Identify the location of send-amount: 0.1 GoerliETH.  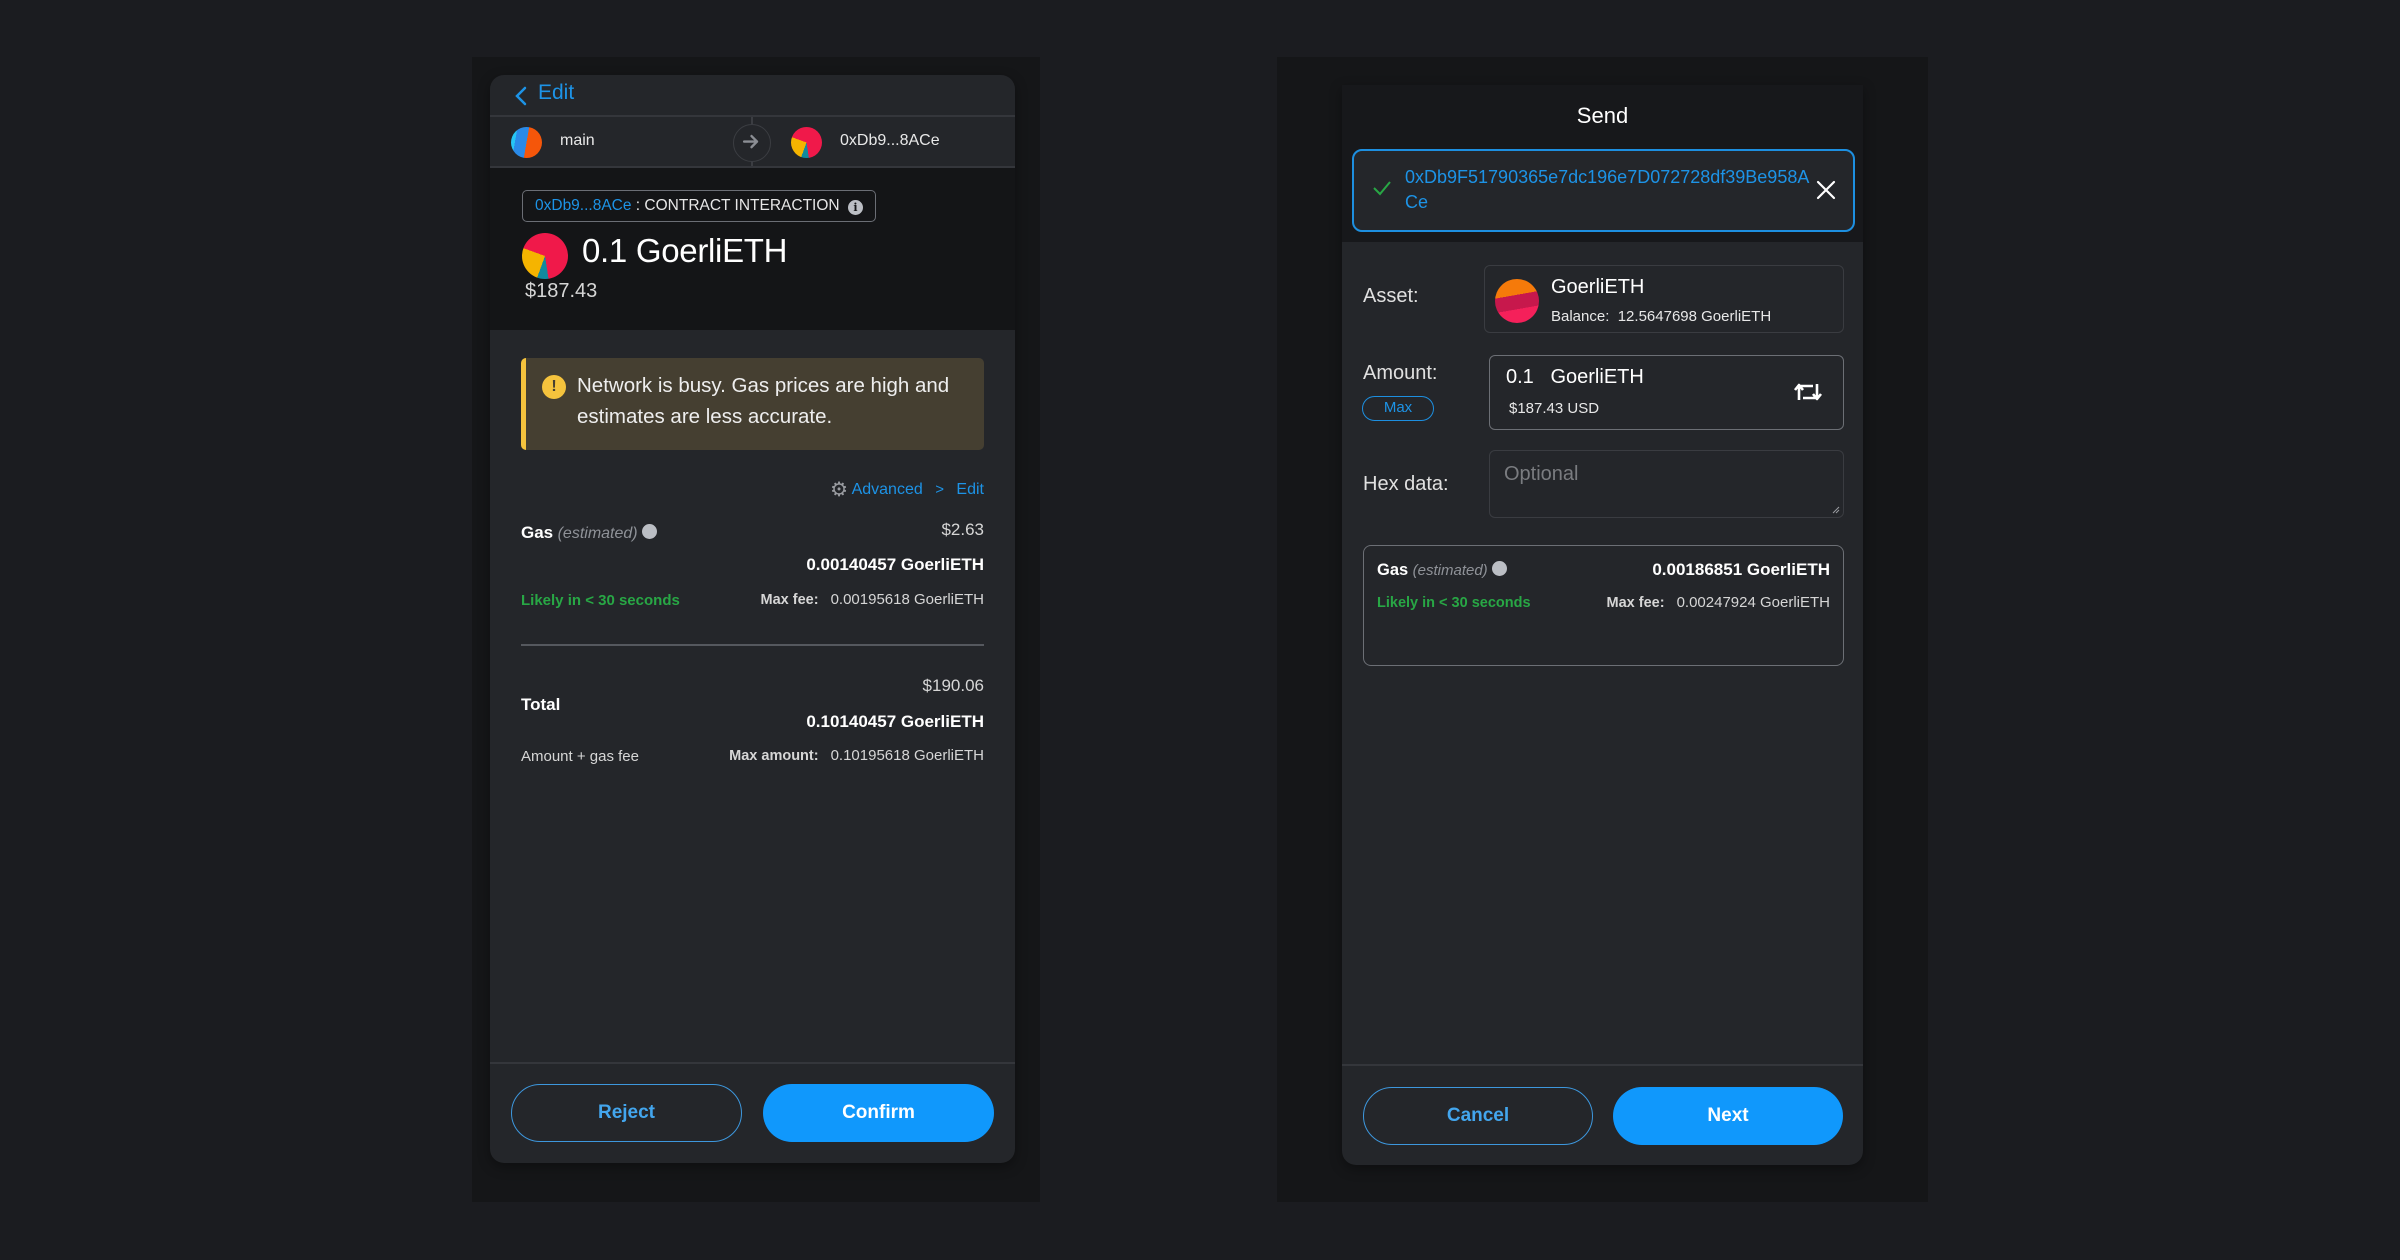
(685, 250).